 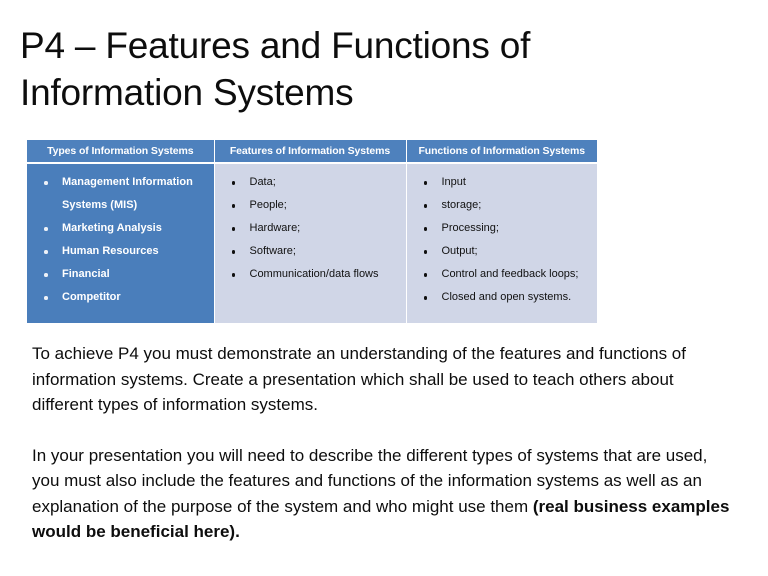 I want to click on list-item: Competitor, so click(x=118, y=297).